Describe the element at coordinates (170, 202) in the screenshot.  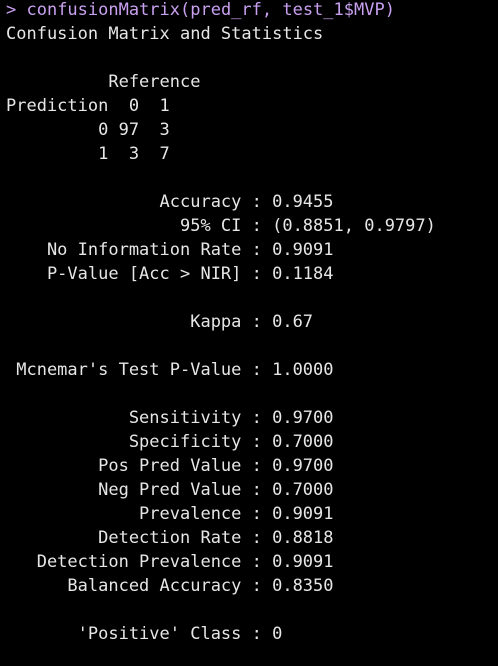
I see `stat-accuracy: Accuracy : 0.9455` at that location.